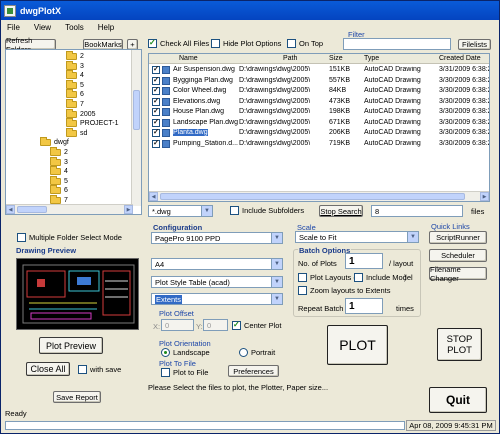 The height and width of the screenshot is (434, 500). Describe the element at coordinates (305, 43) in the screenshot. I see `on-top-checkbox: On Top` at that location.